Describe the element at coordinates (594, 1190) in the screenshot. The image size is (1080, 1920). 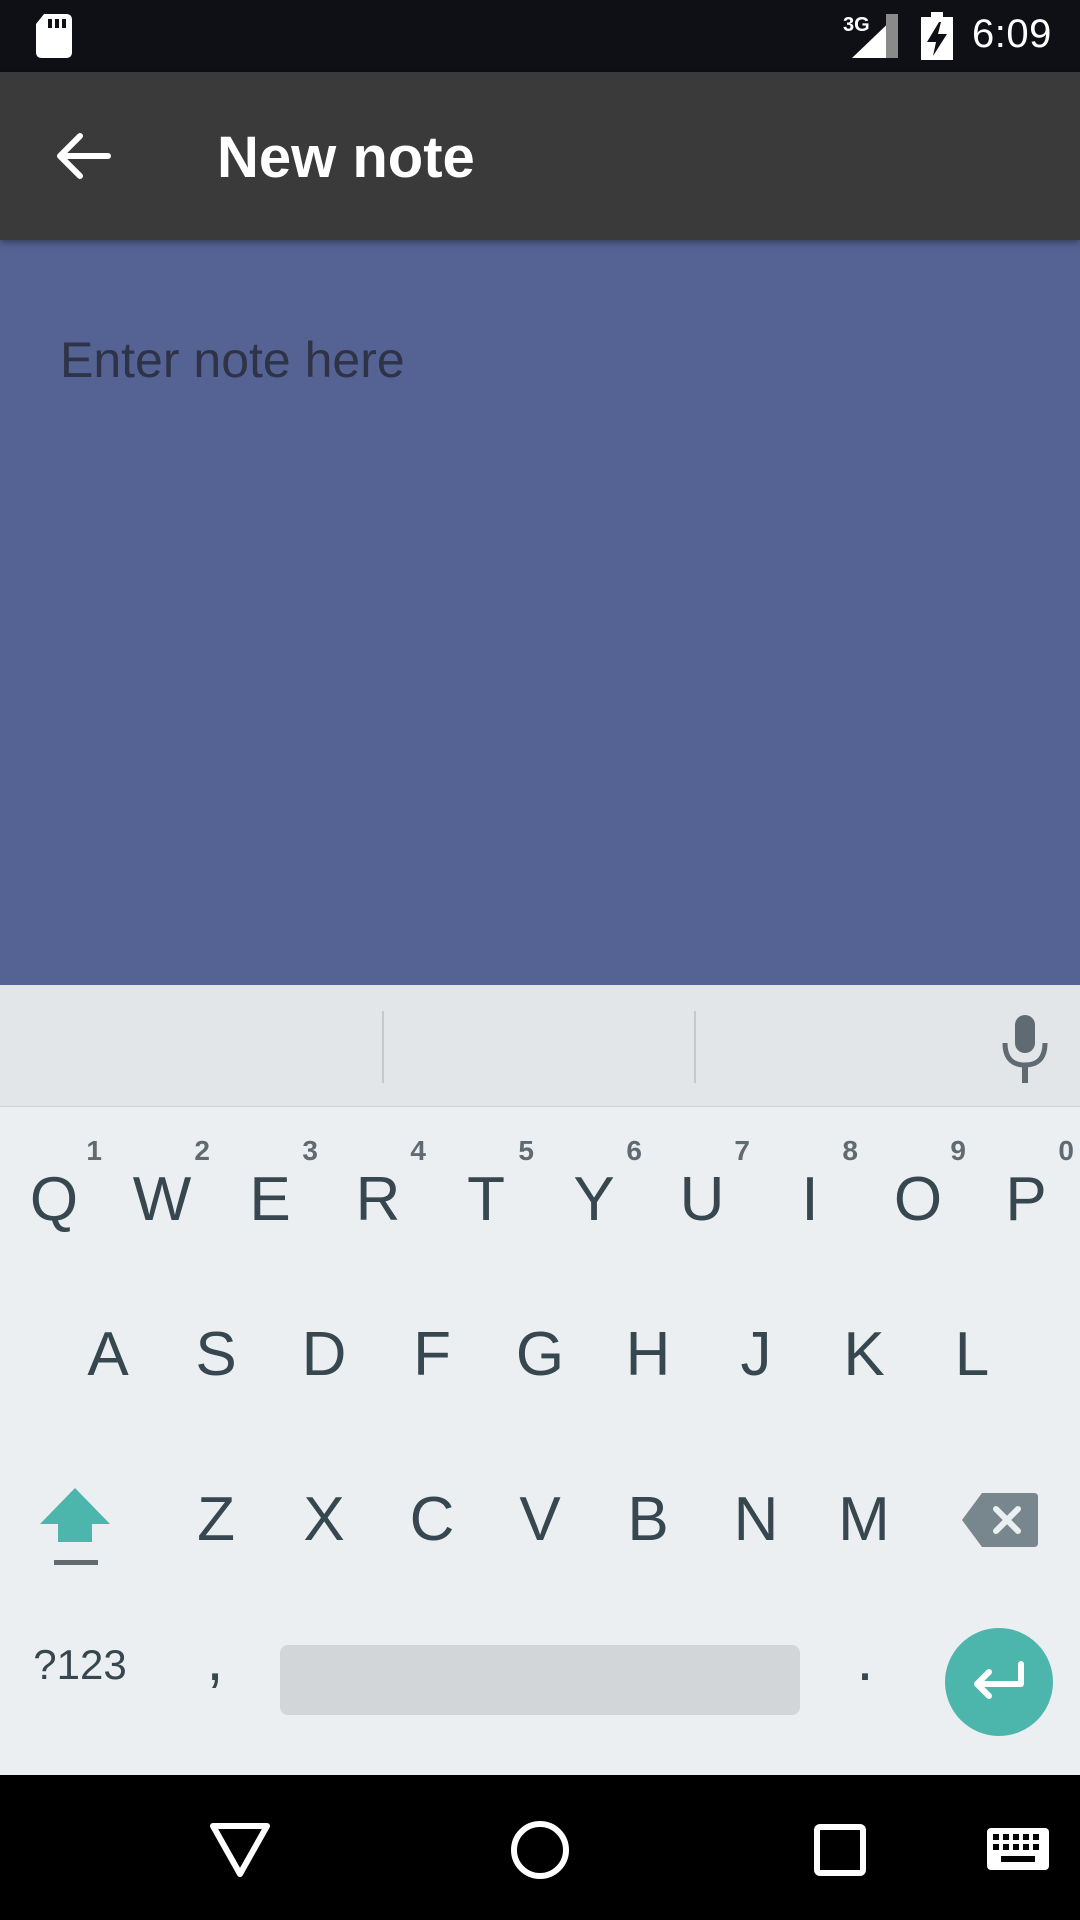
I see `key-y: Y 6` at that location.